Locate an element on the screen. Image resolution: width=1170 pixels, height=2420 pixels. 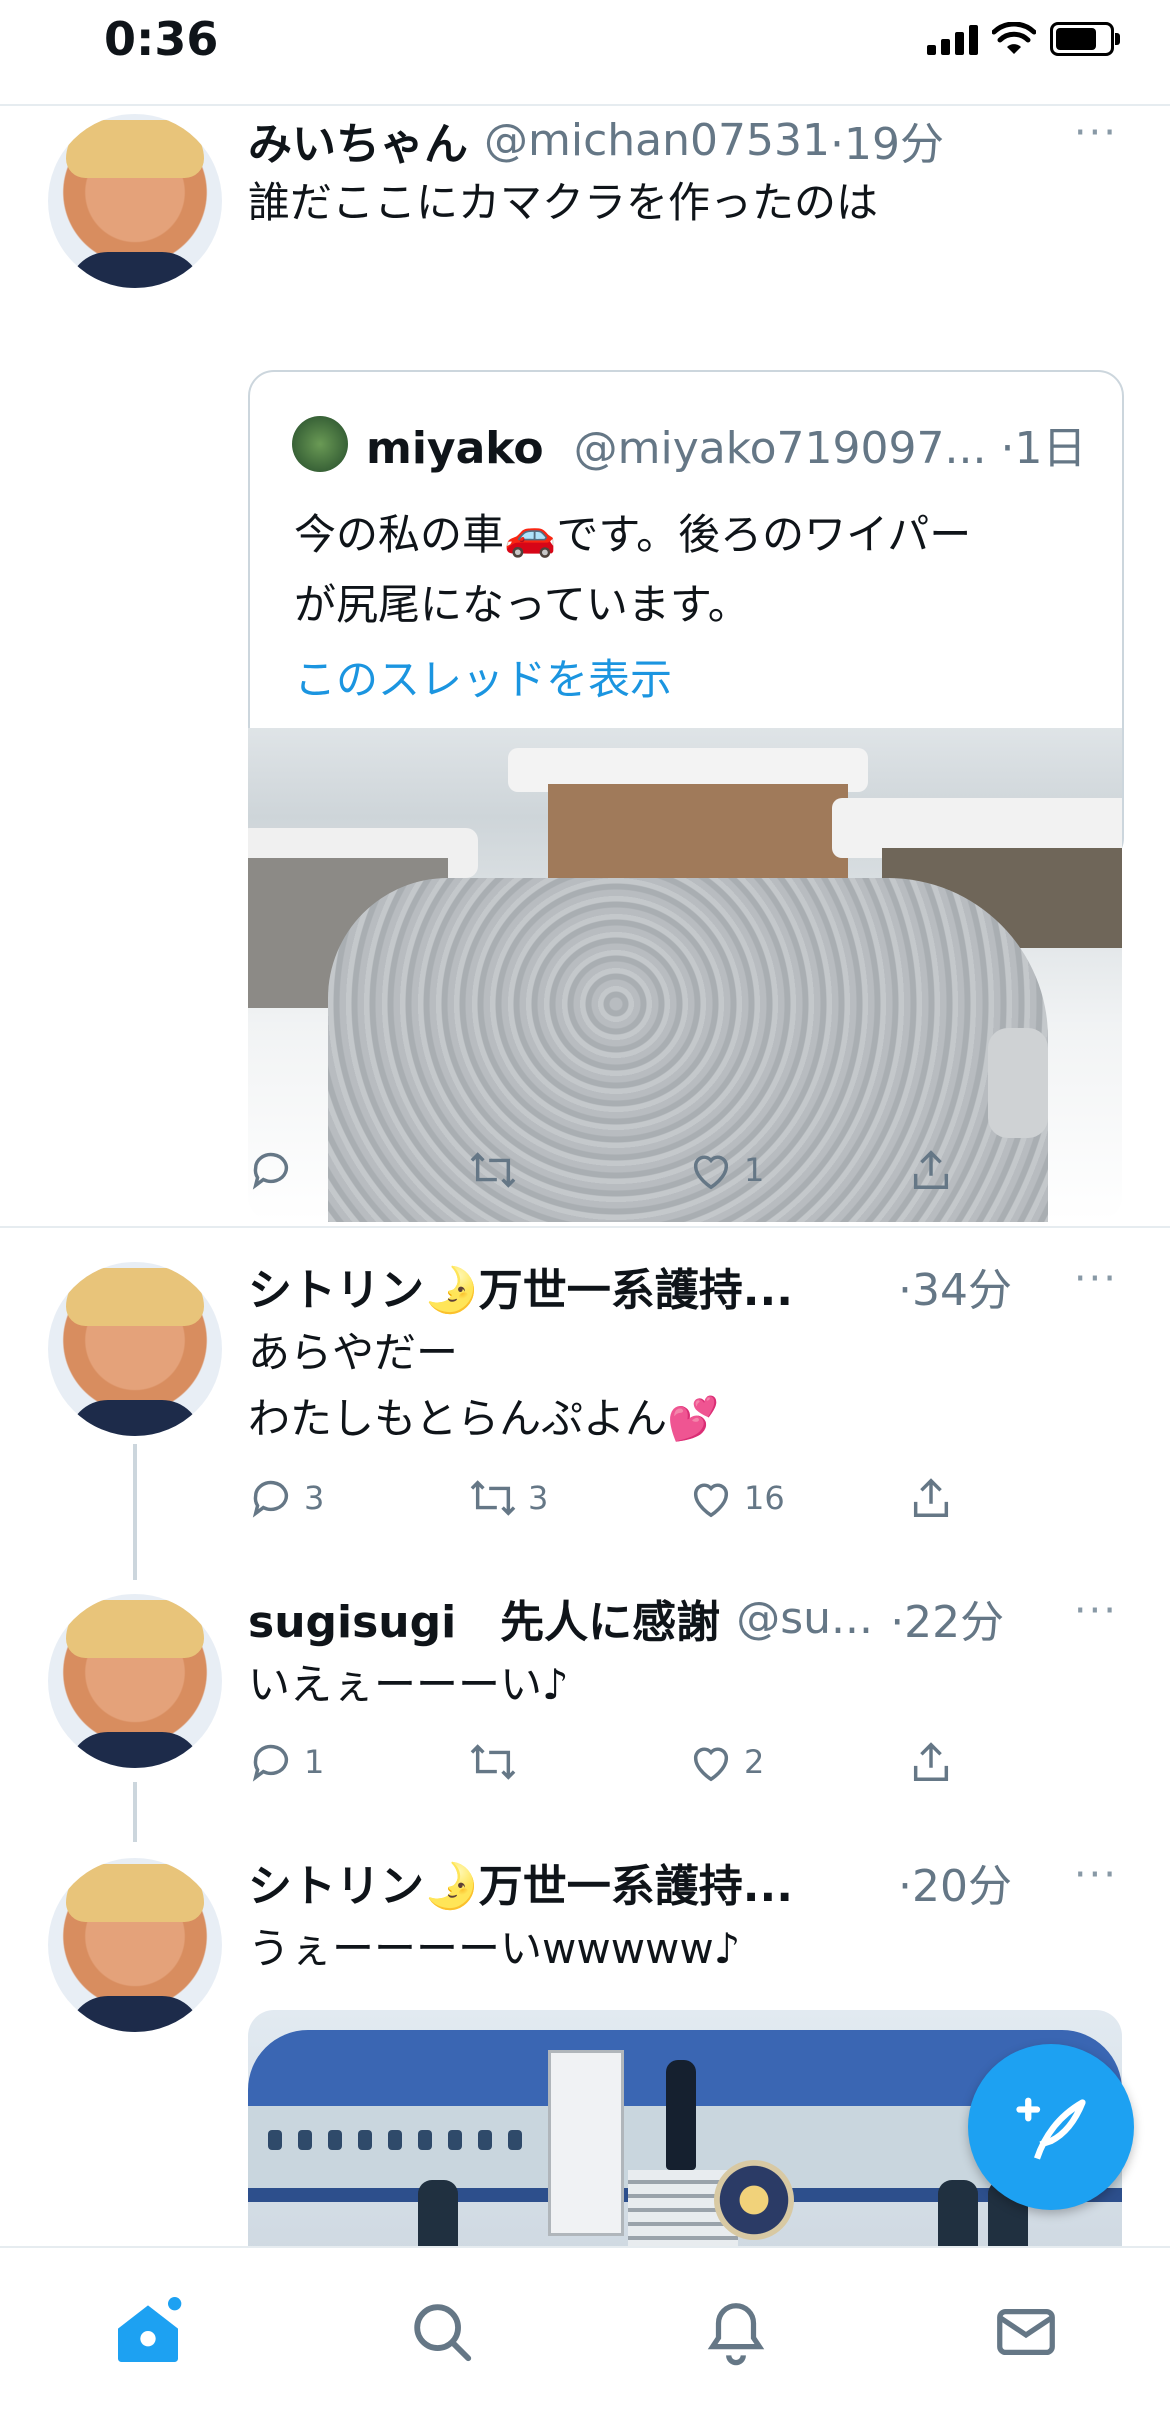
quoted-text-part: です。後ろのワイパー is located at coordinates (764, 534).